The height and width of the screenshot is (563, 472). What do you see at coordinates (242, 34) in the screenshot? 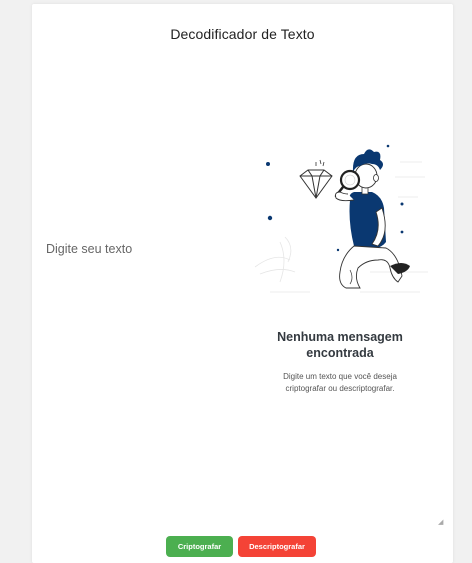
I see `page-title: Decodificador de Texto` at bounding box center [242, 34].